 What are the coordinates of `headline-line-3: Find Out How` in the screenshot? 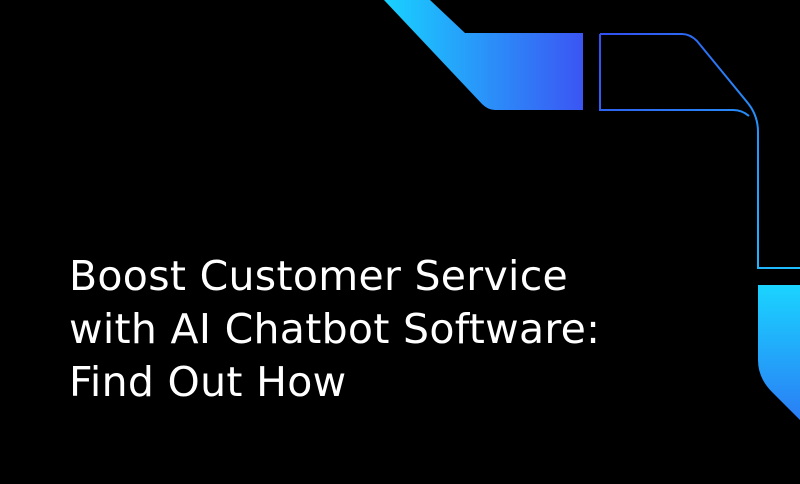 It's located at (208, 382).